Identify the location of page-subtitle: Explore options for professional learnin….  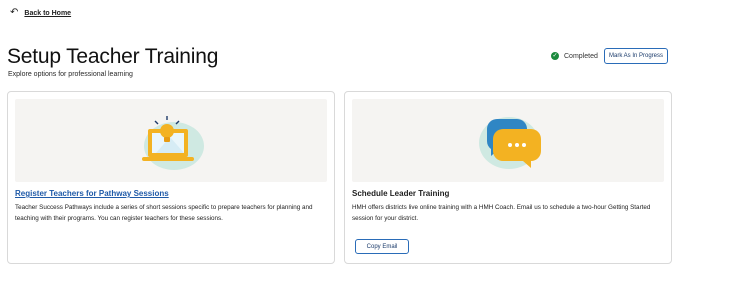
(70, 74).